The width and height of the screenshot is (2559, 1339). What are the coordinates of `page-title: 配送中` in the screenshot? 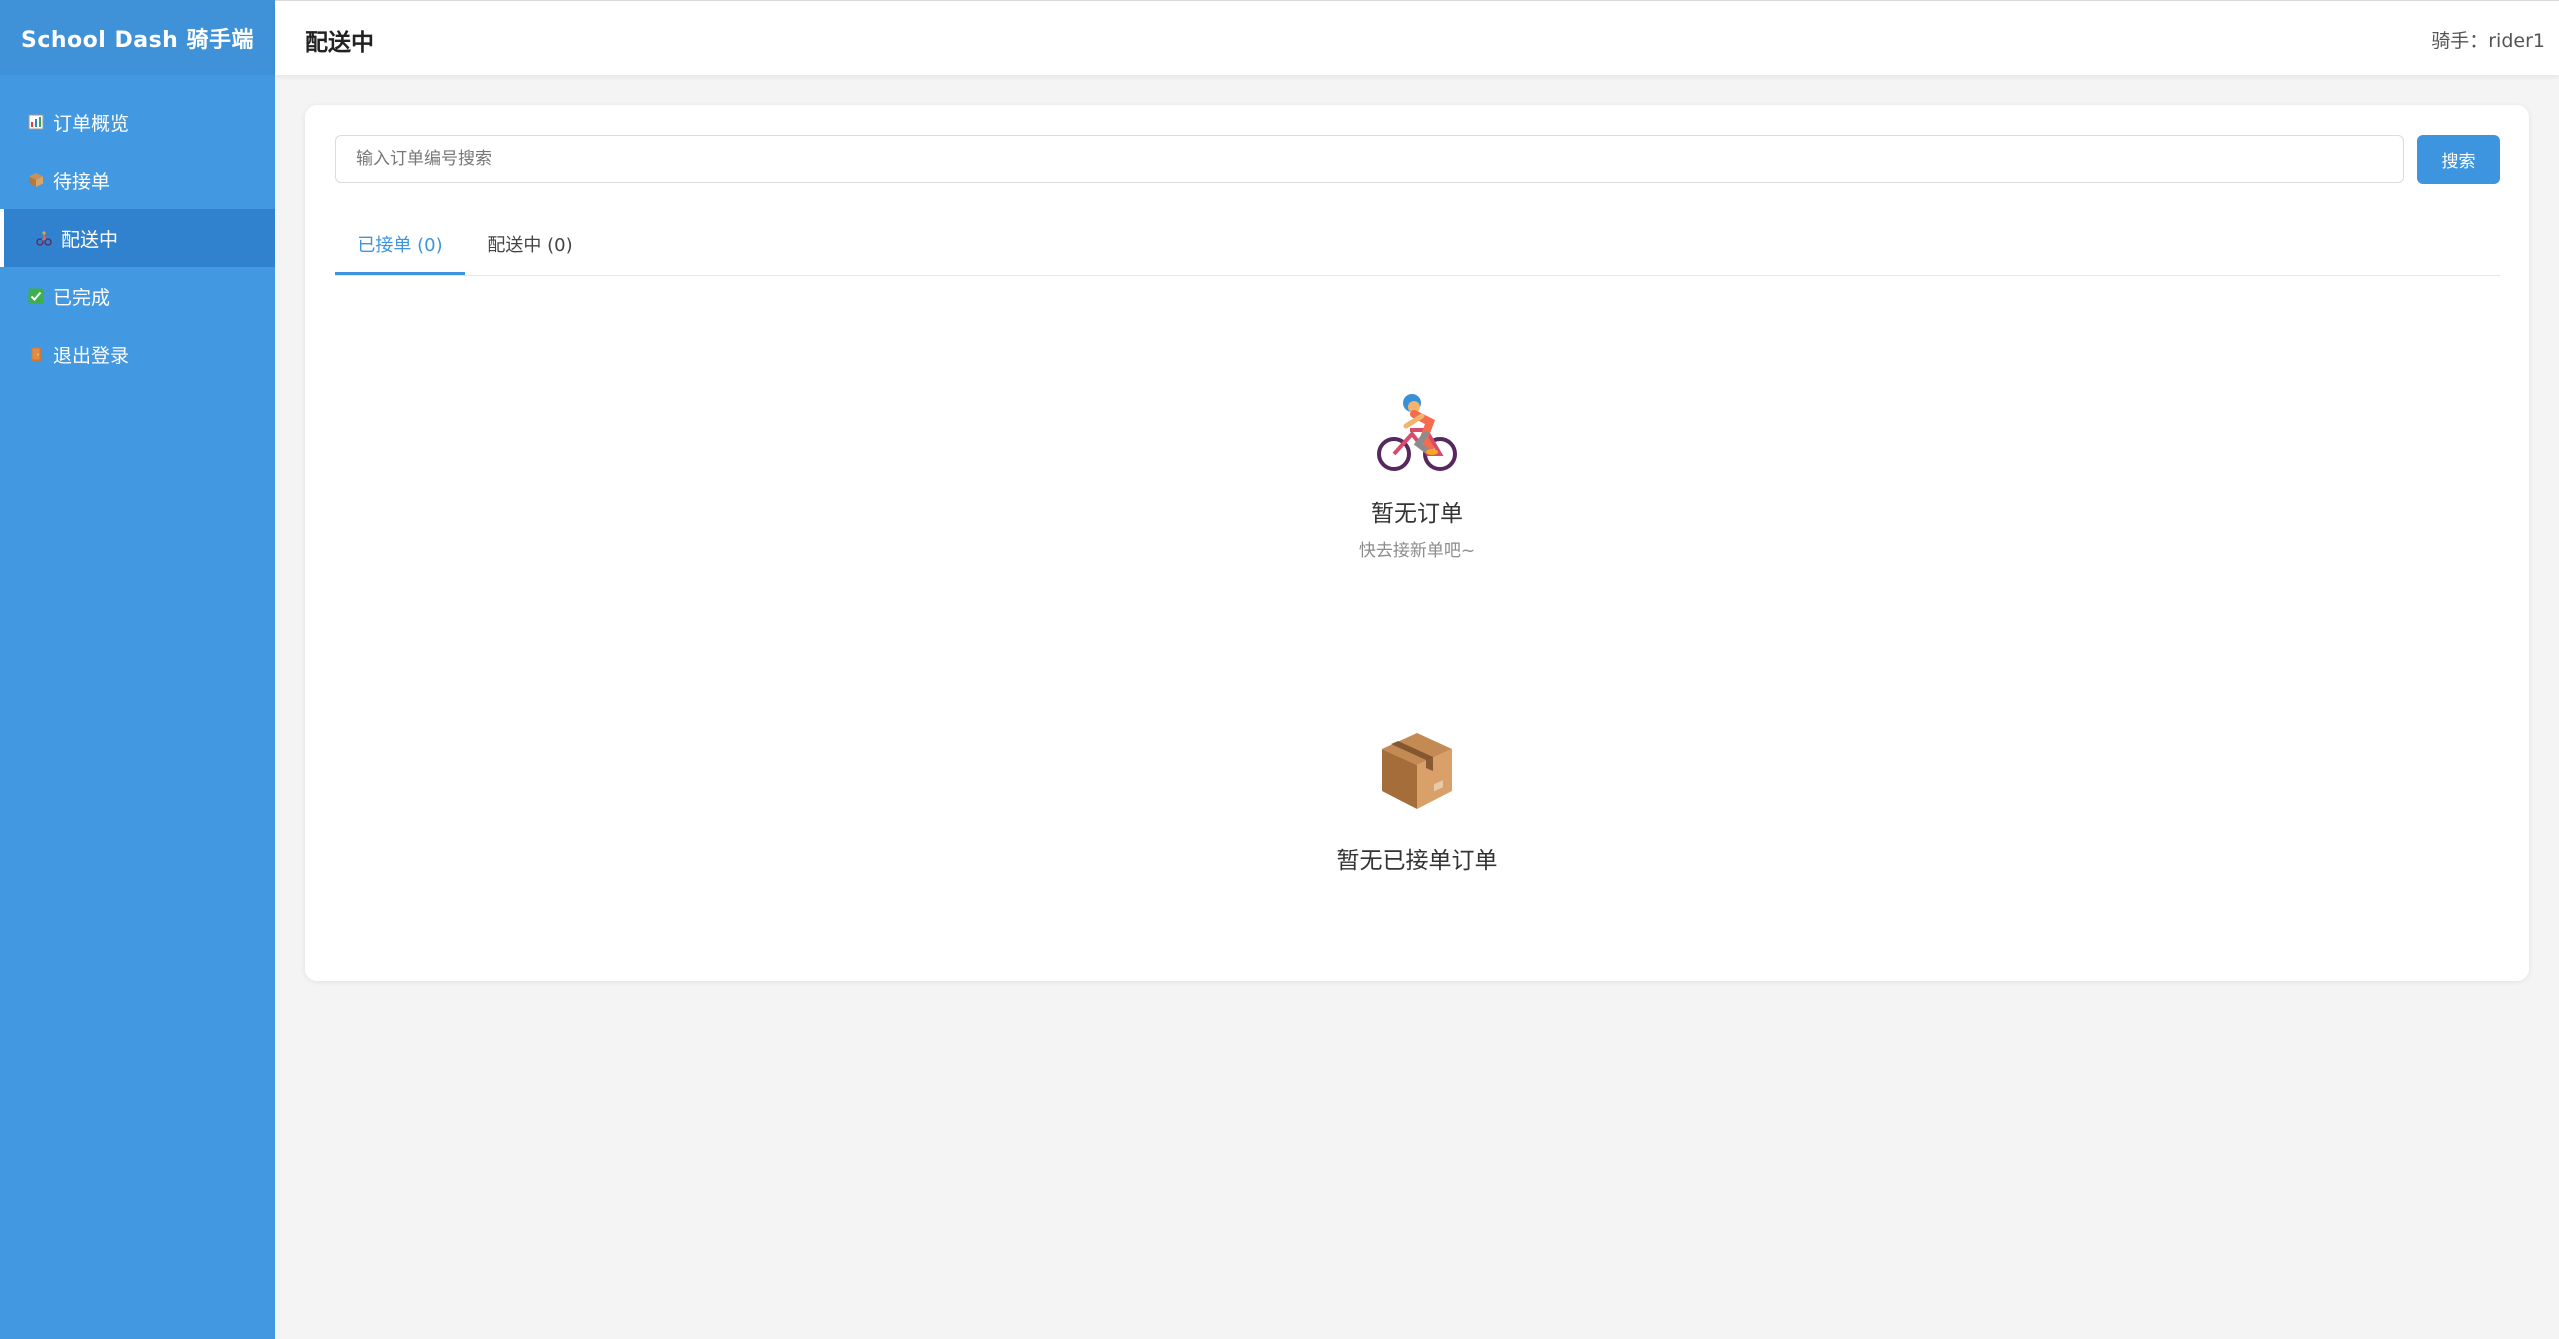 It's located at (339, 43).